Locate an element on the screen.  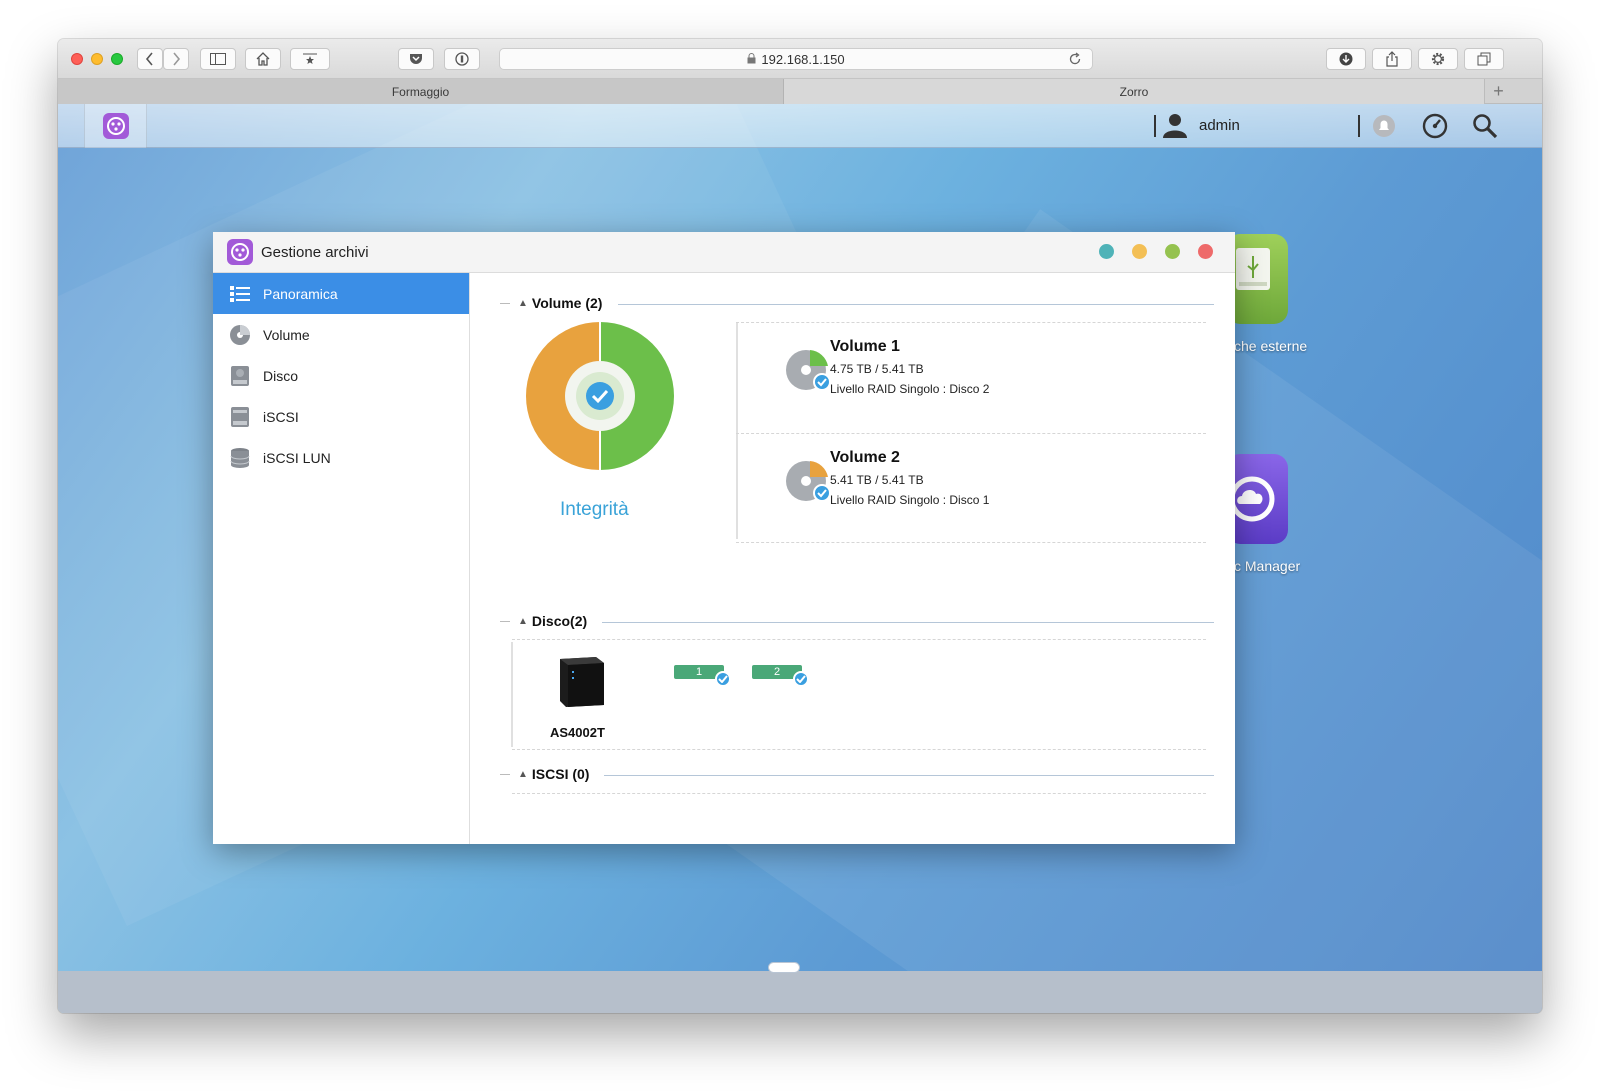
tab-label: Zorro is located at coordinates (1134, 91).